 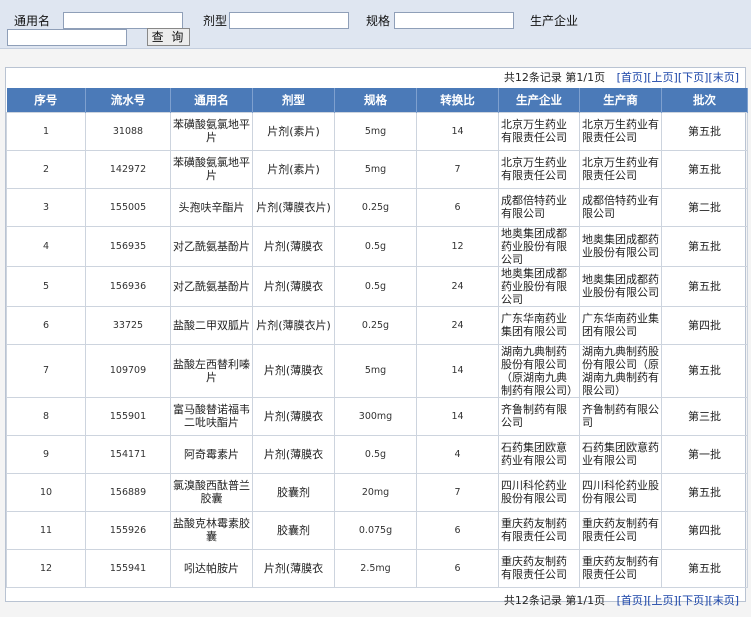 I want to click on cell-index: 8, so click(x=46, y=416).